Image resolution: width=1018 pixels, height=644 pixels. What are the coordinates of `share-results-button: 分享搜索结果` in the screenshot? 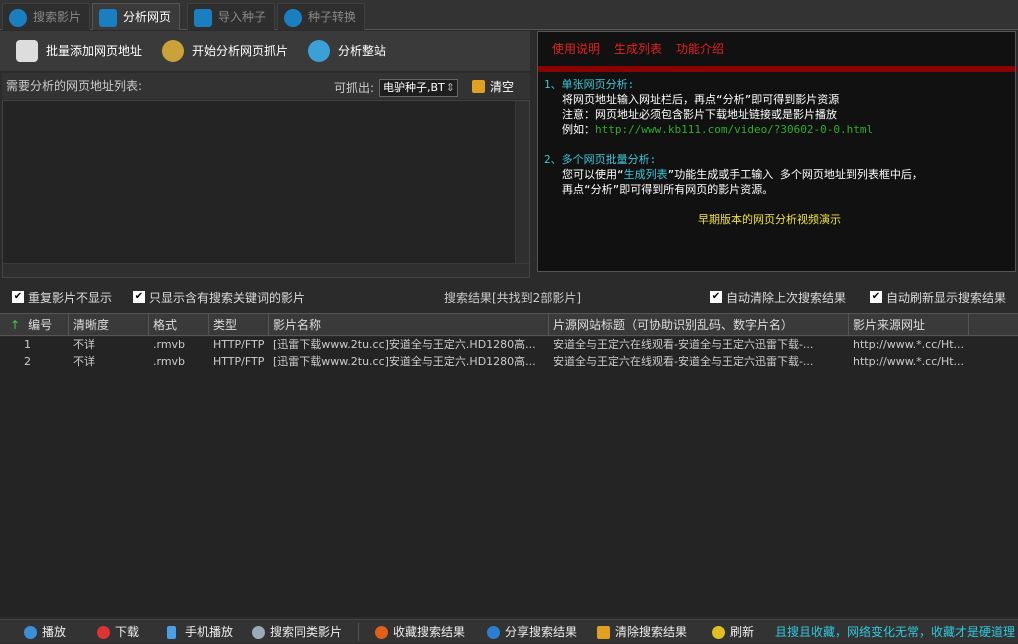 It's located at (532, 632).